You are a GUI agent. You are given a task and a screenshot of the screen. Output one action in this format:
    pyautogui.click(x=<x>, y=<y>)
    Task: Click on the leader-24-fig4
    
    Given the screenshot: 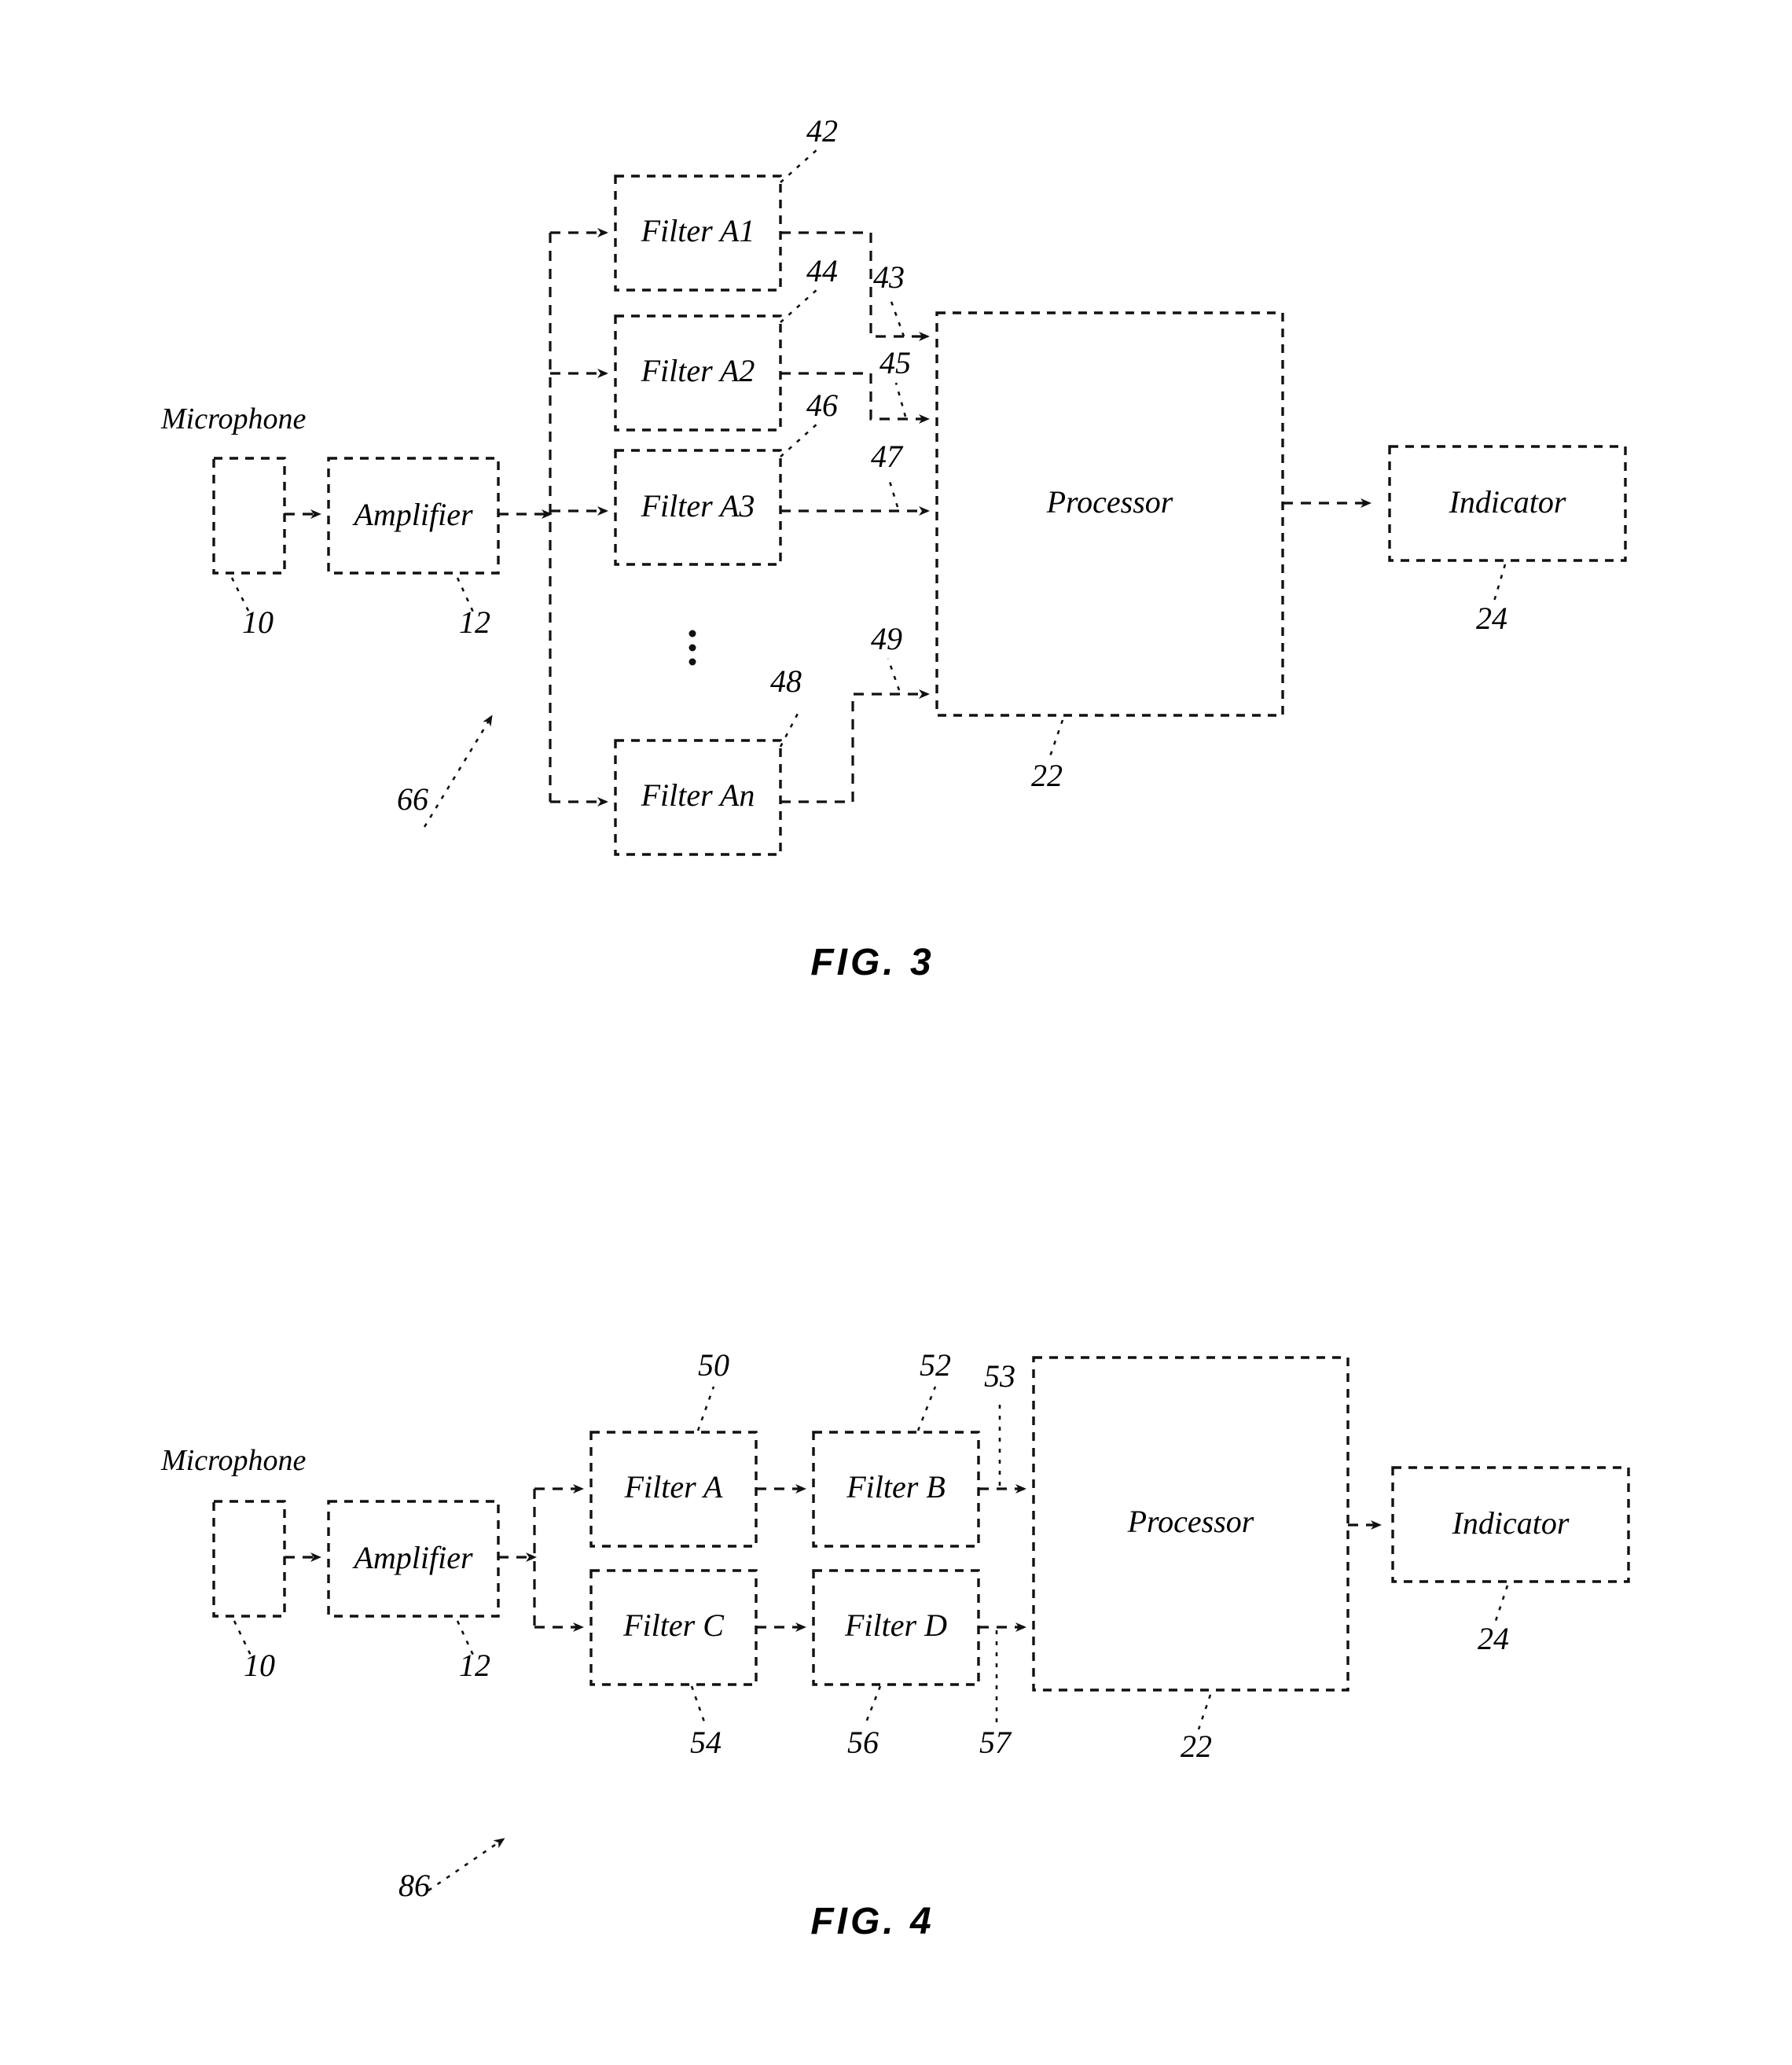 What is the action you would take?
    pyautogui.click(x=1501, y=1604)
    